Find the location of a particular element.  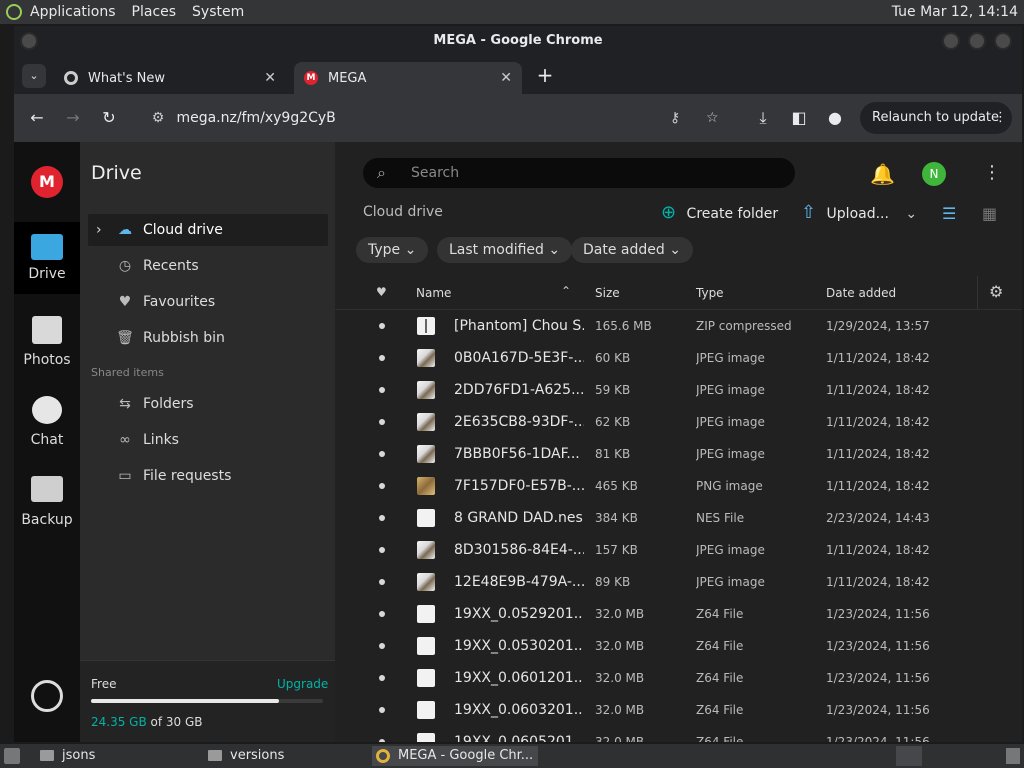

site-info-icon: ⚙ is located at coordinates (158, 118).